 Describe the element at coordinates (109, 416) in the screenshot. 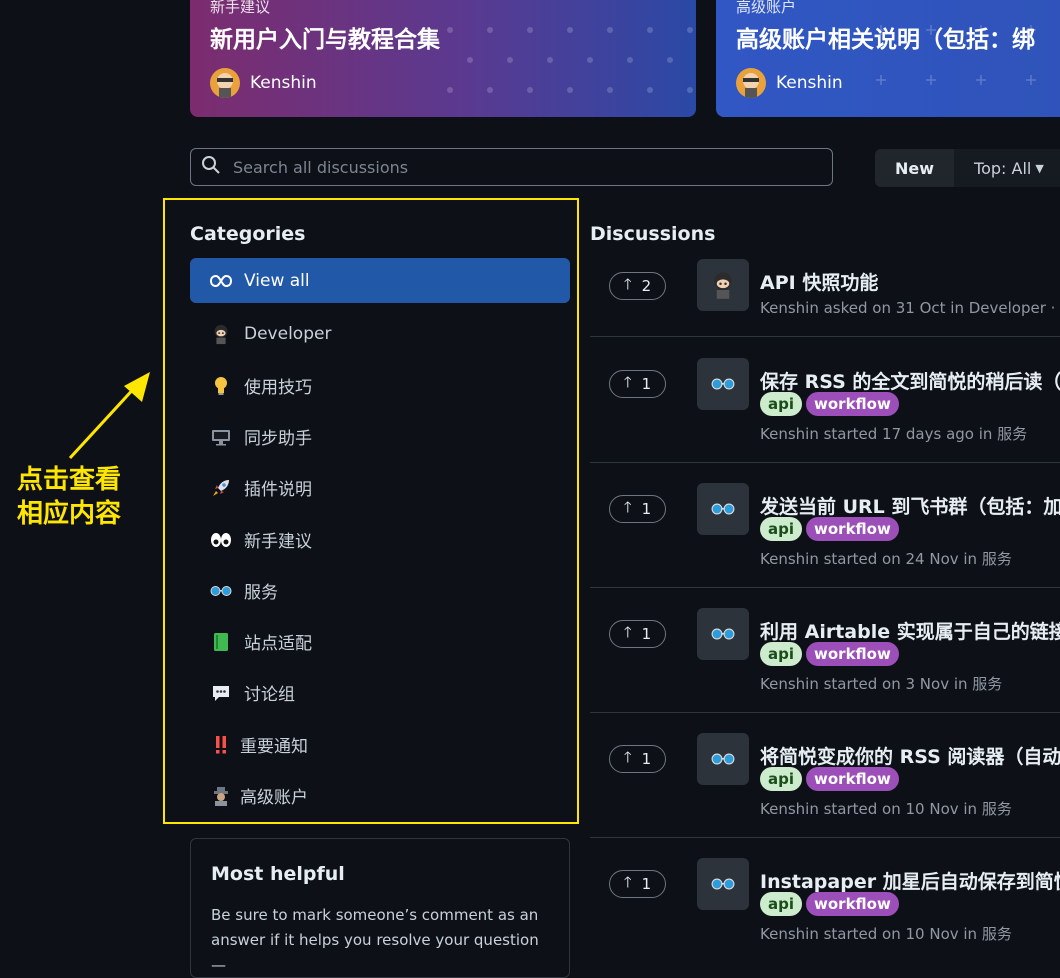

I see `annotation-arrow` at that location.